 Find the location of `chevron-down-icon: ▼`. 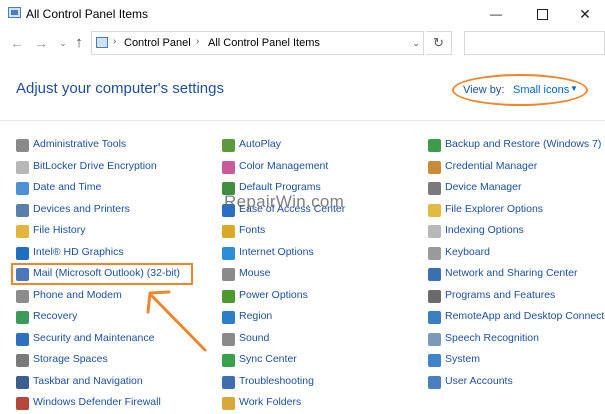

chevron-down-icon: ▼ is located at coordinates (574, 88).